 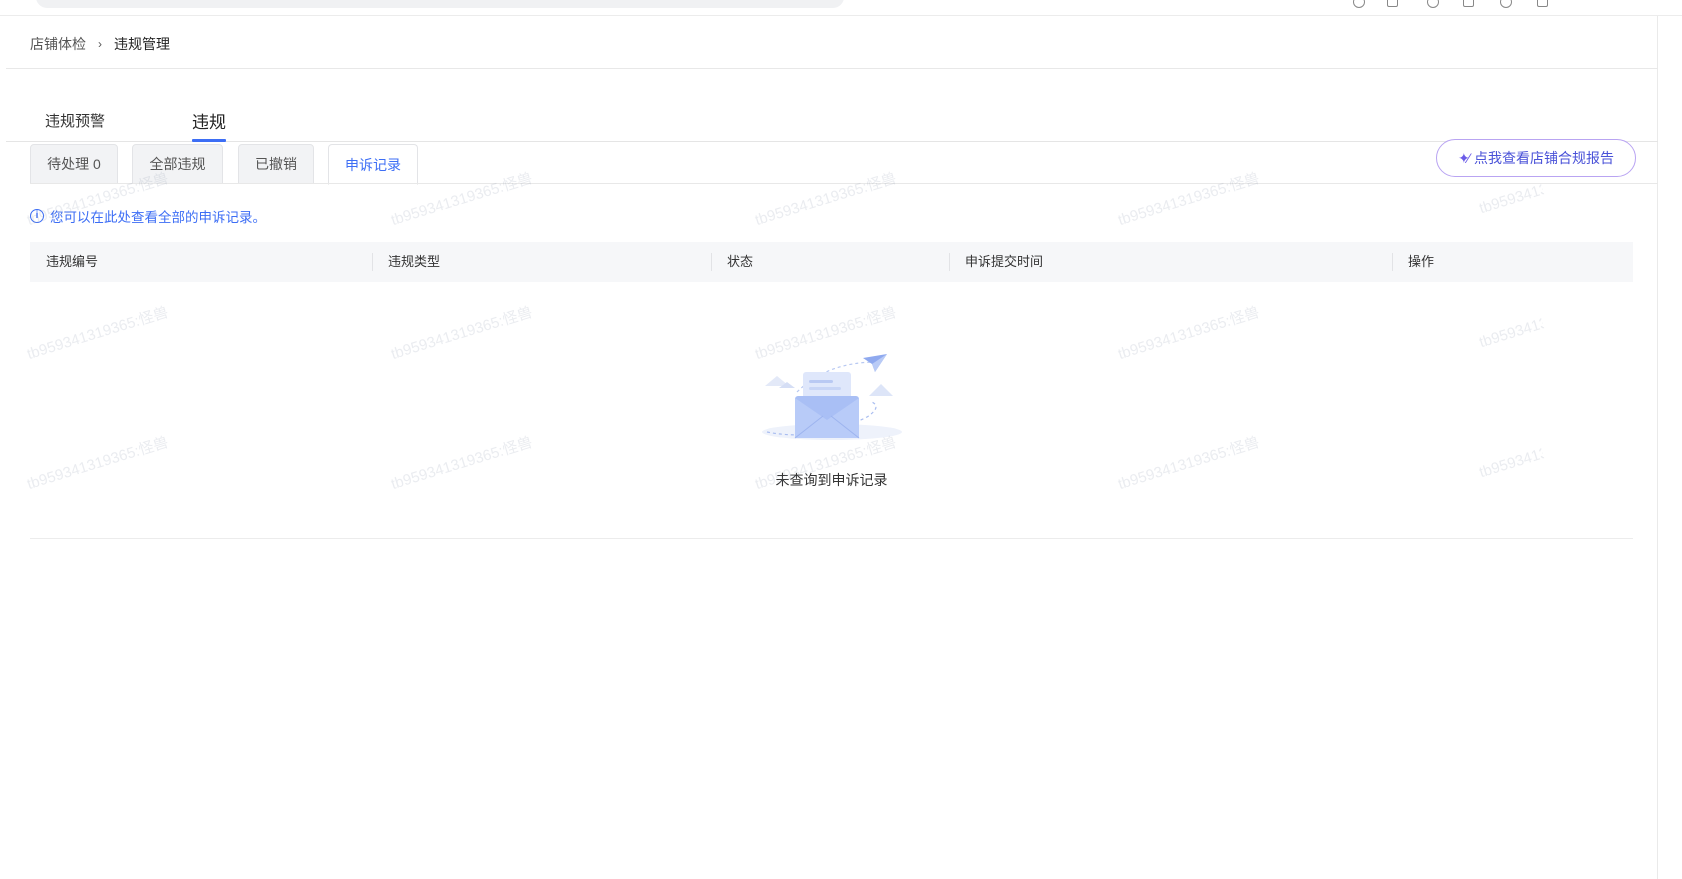 What do you see at coordinates (142, 44) in the screenshot?
I see `breadcrumb-current: 违规管理` at bounding box center [142, 44].